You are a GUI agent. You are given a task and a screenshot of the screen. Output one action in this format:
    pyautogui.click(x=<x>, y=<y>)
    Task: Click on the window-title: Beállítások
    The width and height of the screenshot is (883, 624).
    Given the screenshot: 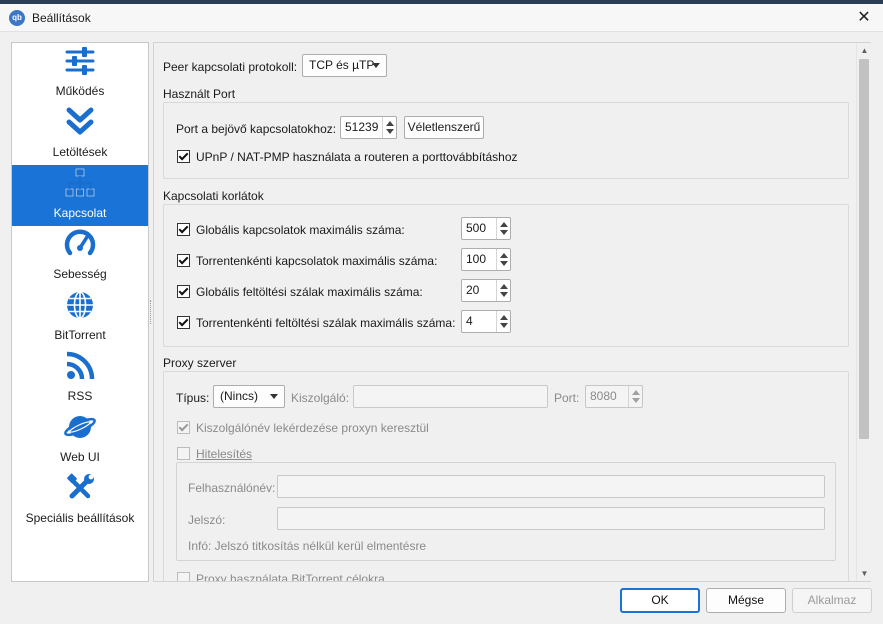 What is the action you would take?
    pyautogui.click(x=61, y=18)
    